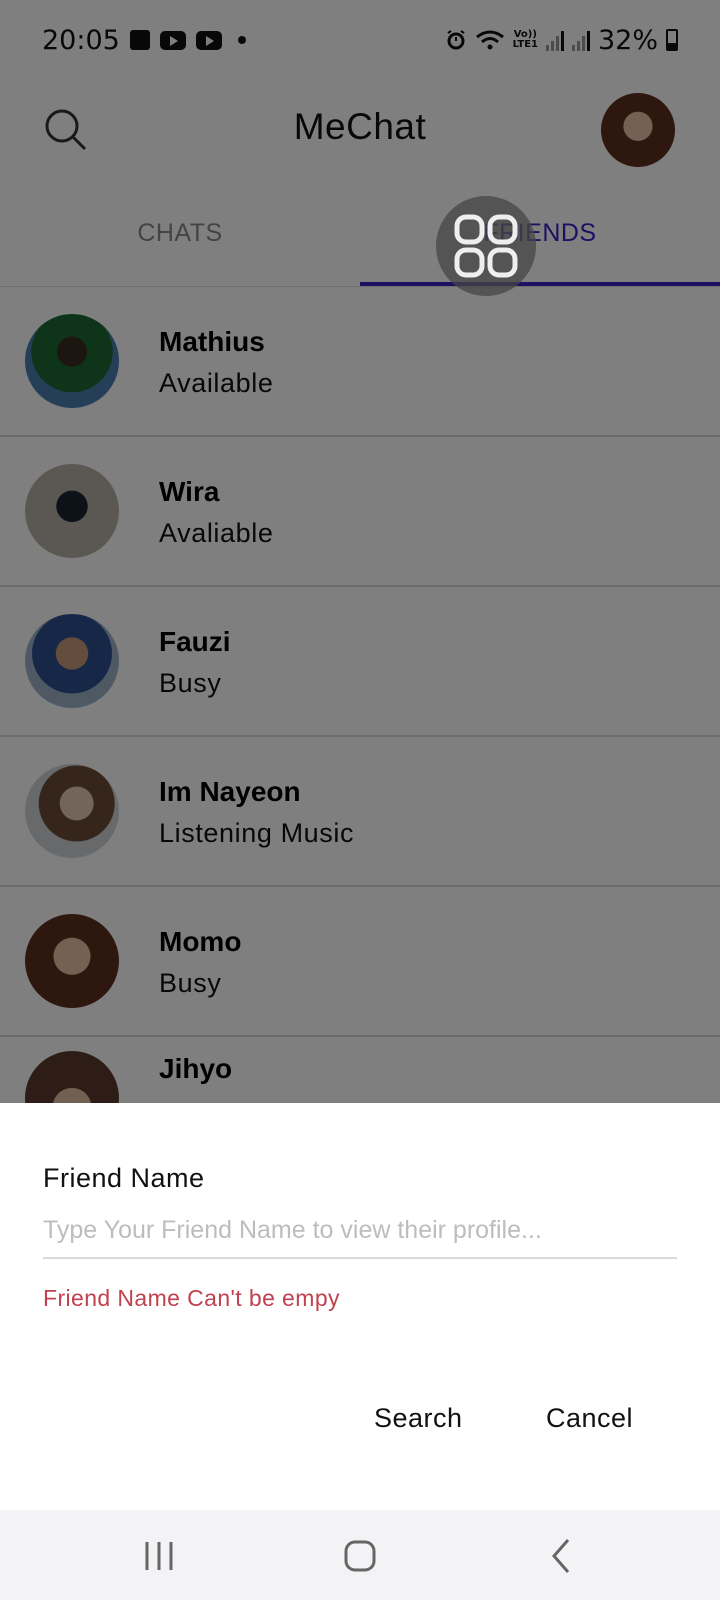  Describe the element at coordinates (562, 1556) in the screenshot. I see `back-icon` at that location.